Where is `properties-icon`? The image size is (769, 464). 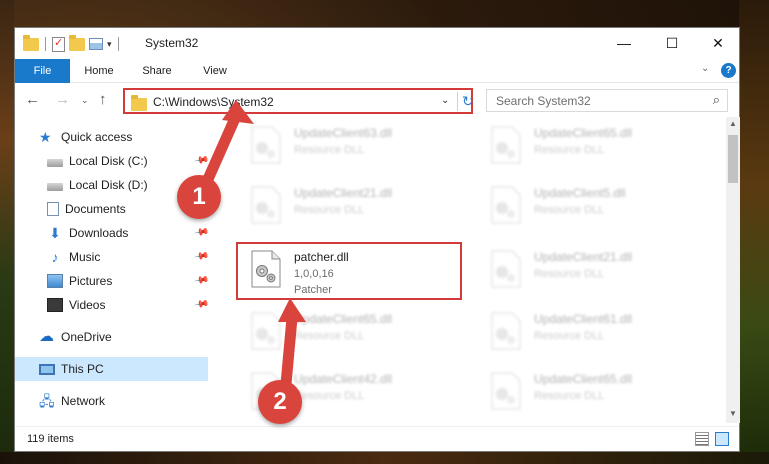 properties-icon is located at coordinates (58, 44).